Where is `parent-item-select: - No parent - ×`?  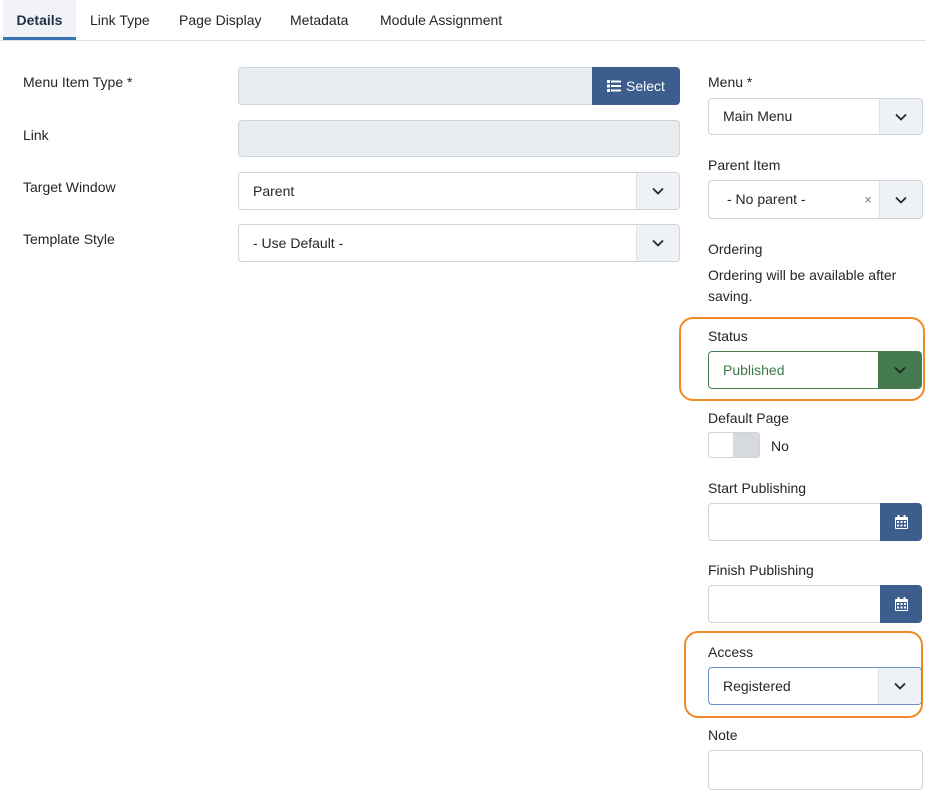 parent-item-select: - No parent - × is located at coordinates (815, 199).